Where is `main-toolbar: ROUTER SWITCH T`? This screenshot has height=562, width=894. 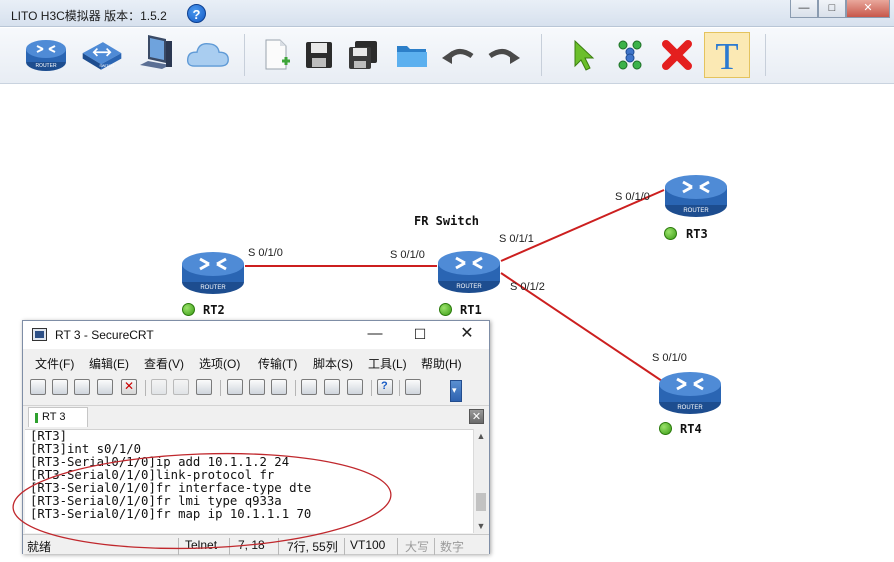 main-toolbar: ROUTER SWITCH T is located at coordinates (447, 56).